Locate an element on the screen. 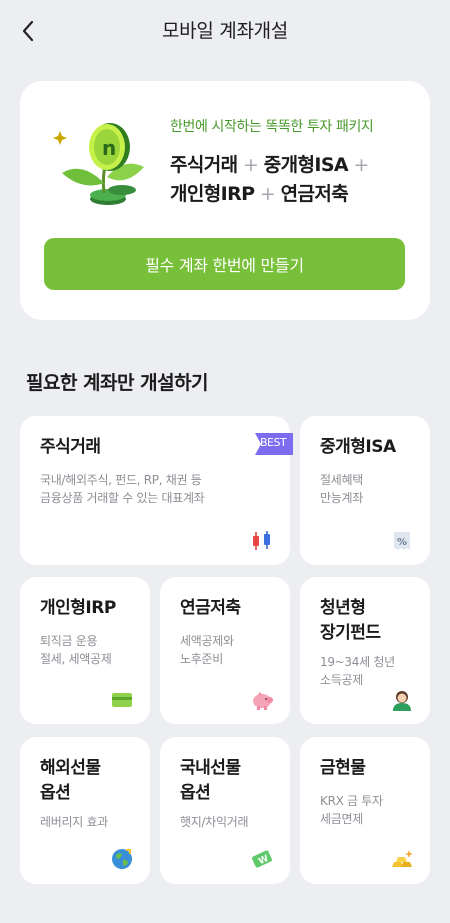 This screenshot has width=450, height=923. tile-gold-spot: 금현물 KRX 금 투자 세금면제 is located at coordinates (365, 810).